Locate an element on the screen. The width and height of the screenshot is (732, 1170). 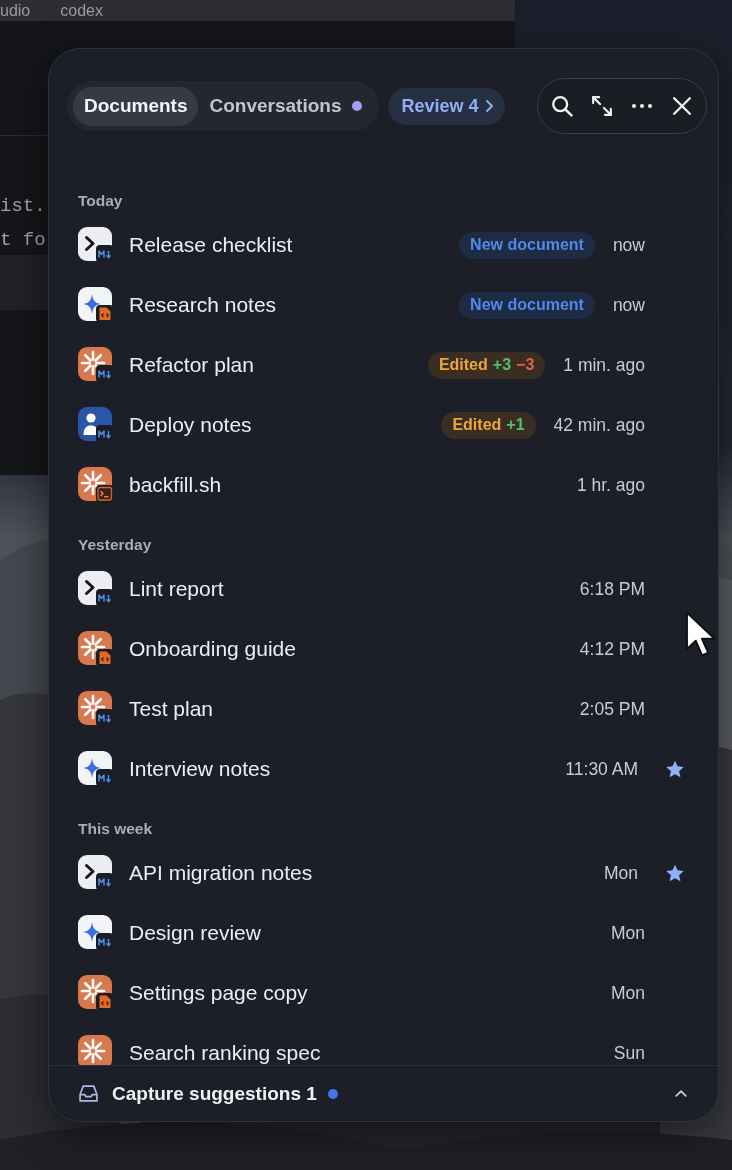
capture-suggestions-button: Capture suggestions 1 is located at coordinates (383, 1093).